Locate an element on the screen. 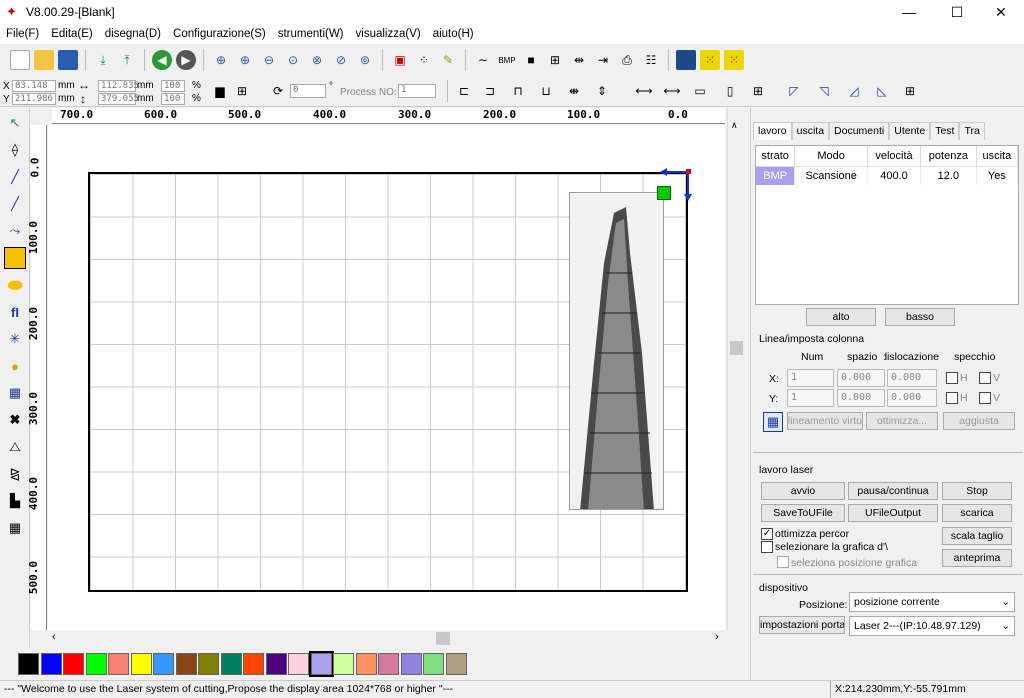 The width and height of the screenshot is (1024, 698). tab-test: Test is located at coordinates (945, 131).